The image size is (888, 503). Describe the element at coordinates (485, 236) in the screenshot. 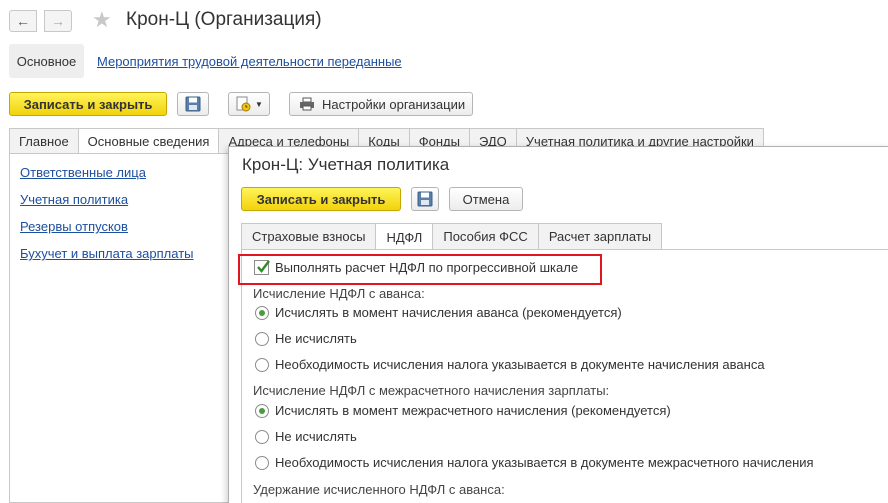

I see `tab-fss-benefits: Пособия ФСС` at that location.